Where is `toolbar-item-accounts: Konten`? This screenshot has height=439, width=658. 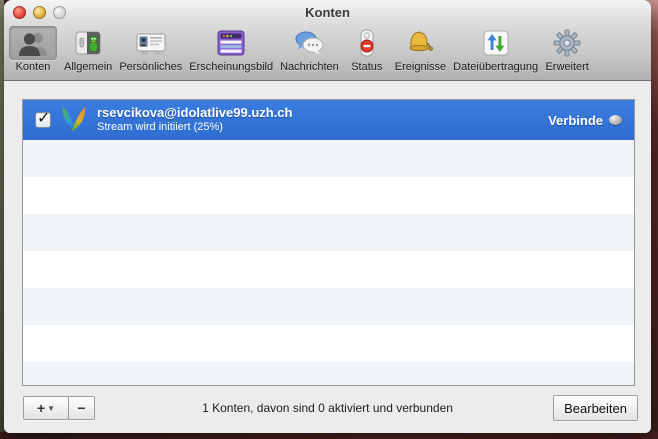 toolbar-item-accounts: Konten is located at coordinates (33, 49).